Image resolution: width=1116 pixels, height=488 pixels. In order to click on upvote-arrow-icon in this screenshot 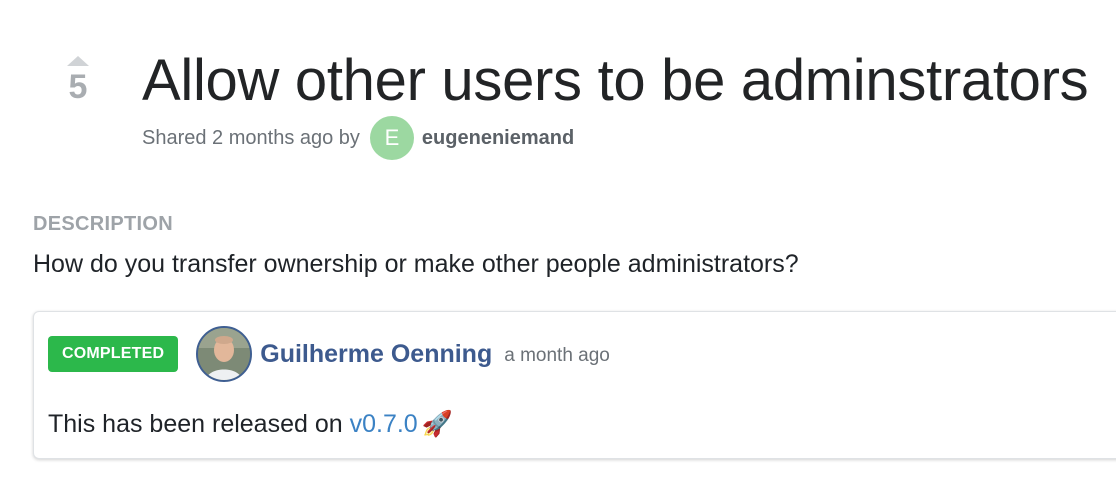, I will do `click(78, 61)`.